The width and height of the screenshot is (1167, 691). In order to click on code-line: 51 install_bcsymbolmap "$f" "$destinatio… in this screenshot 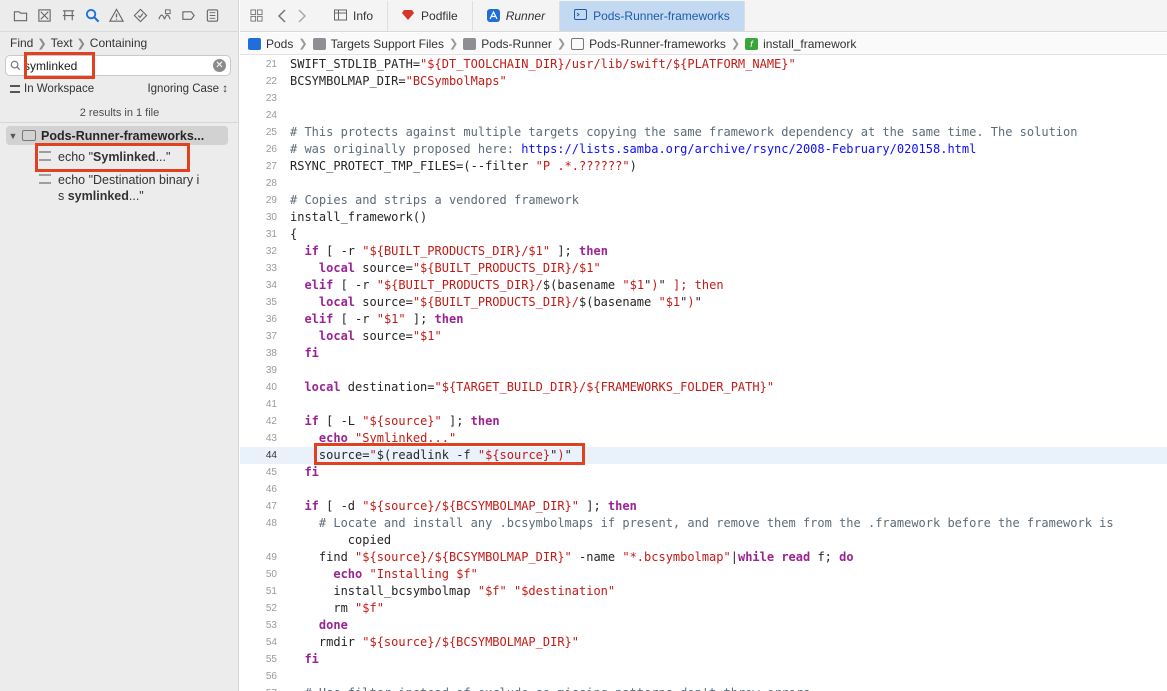, I will do `click(703, 591)`.